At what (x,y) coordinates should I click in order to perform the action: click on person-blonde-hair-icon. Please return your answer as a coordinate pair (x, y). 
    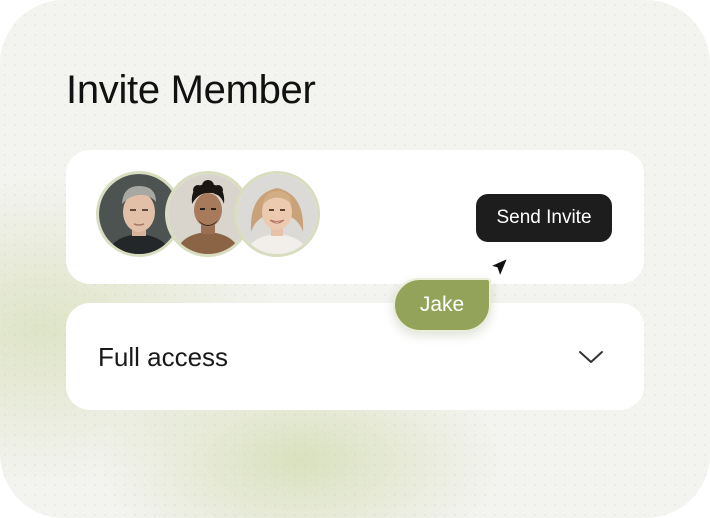
    Looking at the image, I should click on (277, 214).